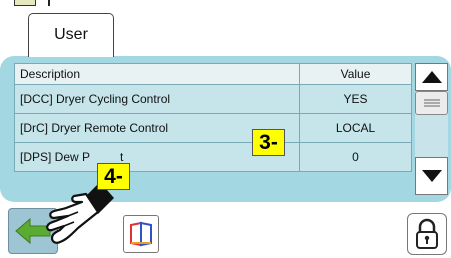 This screenshot has width=451, height=258. Describe the element at coordinates (355, 128) in the screenshot. I see `row-value: LOCAL` at that location.